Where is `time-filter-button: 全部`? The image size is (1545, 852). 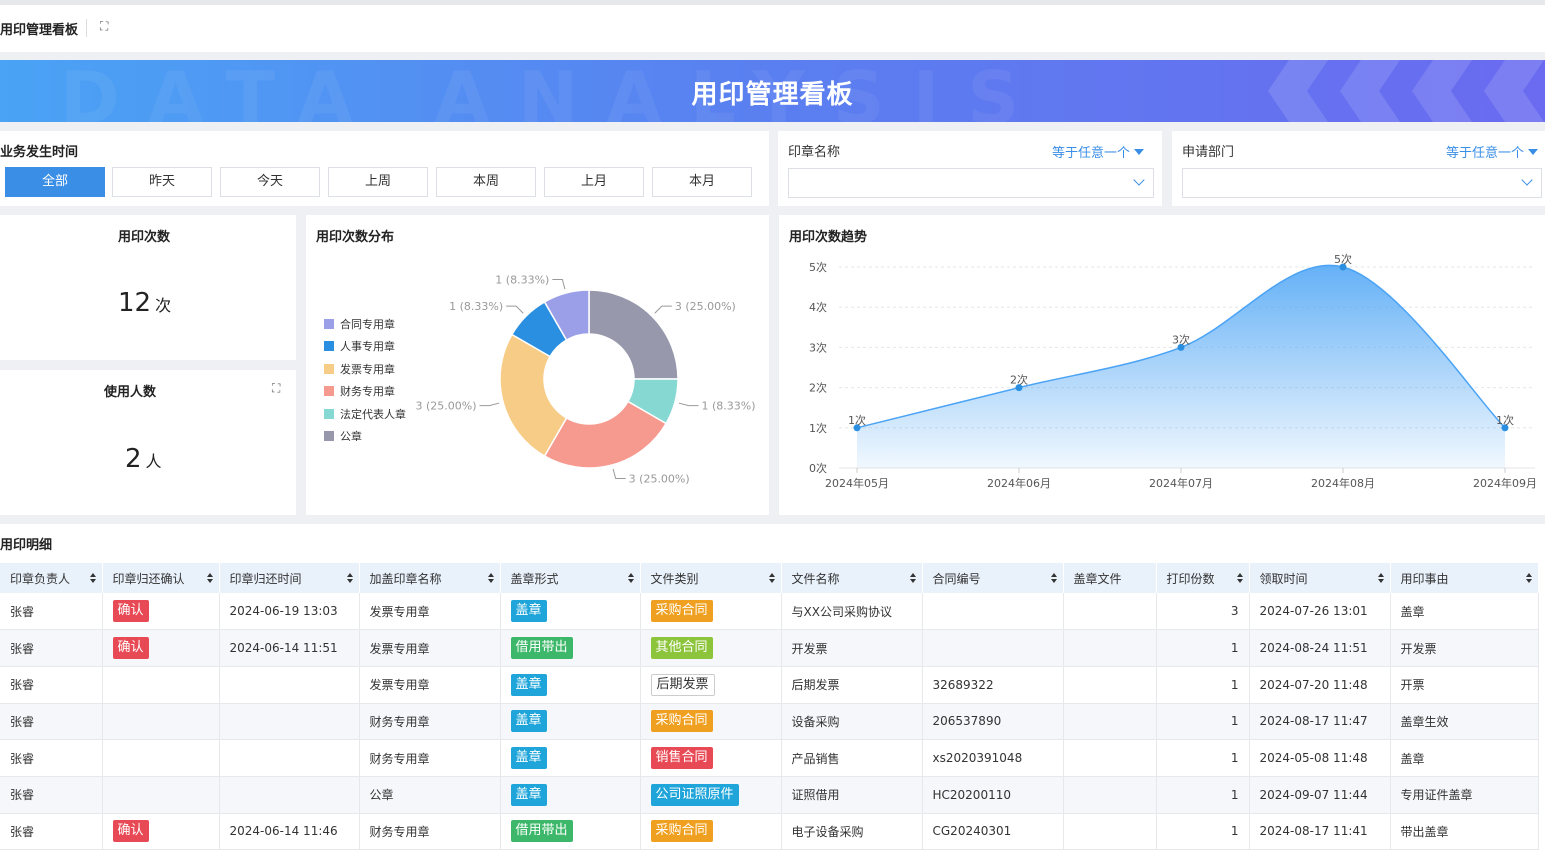 time-filter-button: 全部 is located at coordinates (55, 182).